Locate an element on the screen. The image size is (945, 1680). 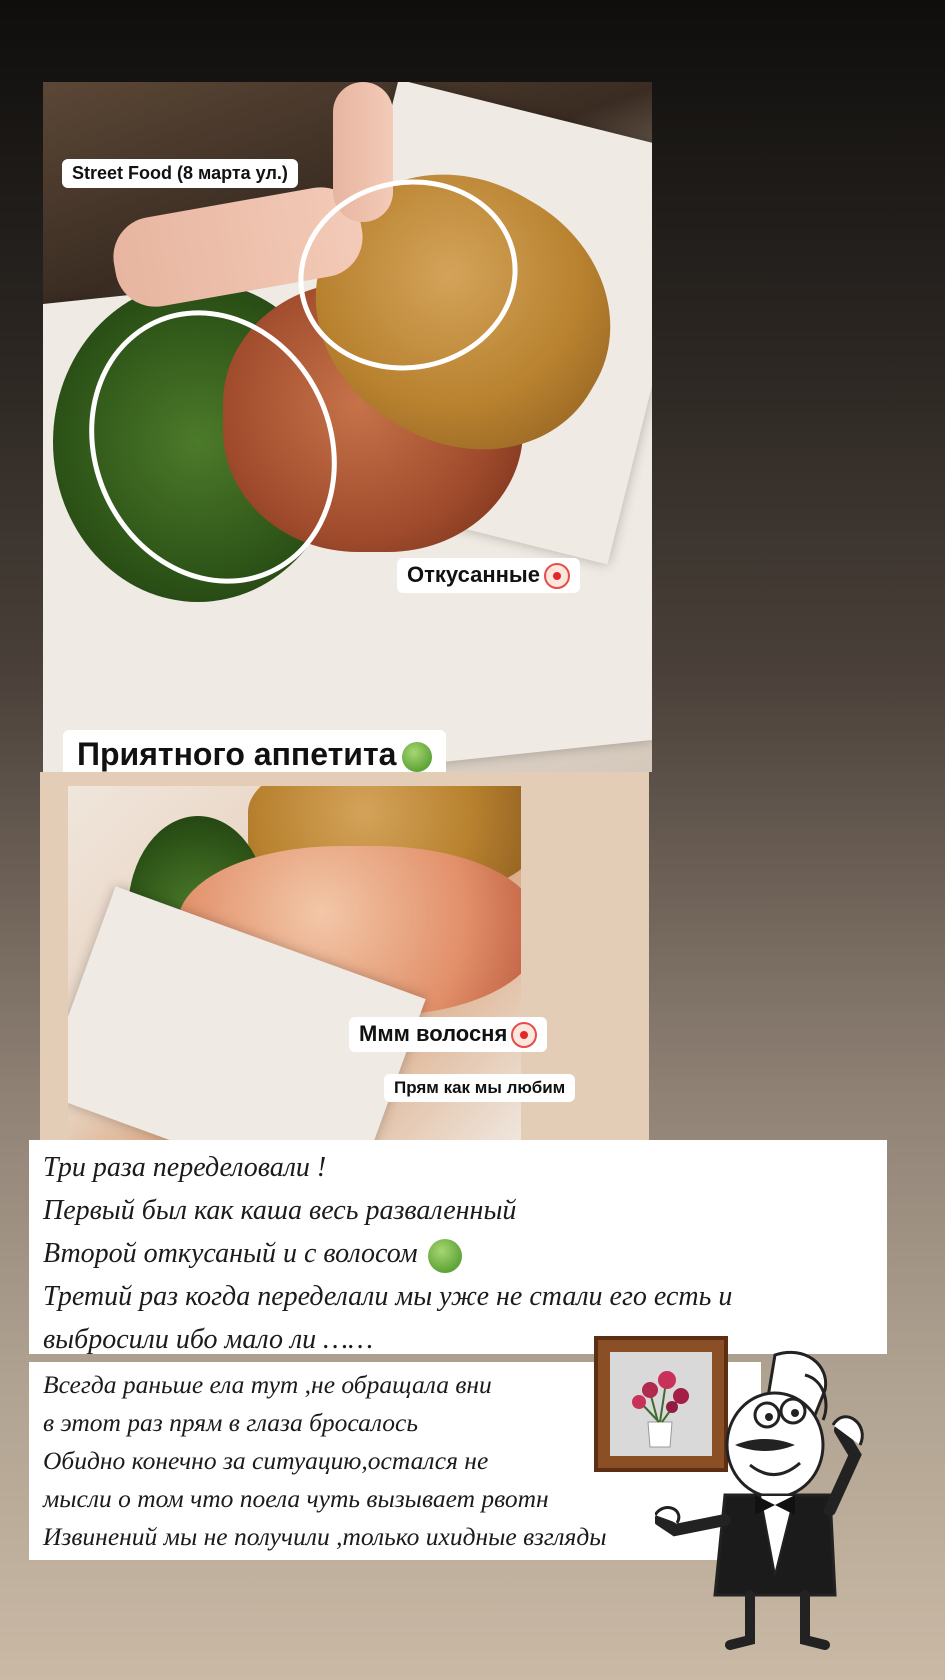
bitten-label: Откусанные is located at coordinates (488, 576).